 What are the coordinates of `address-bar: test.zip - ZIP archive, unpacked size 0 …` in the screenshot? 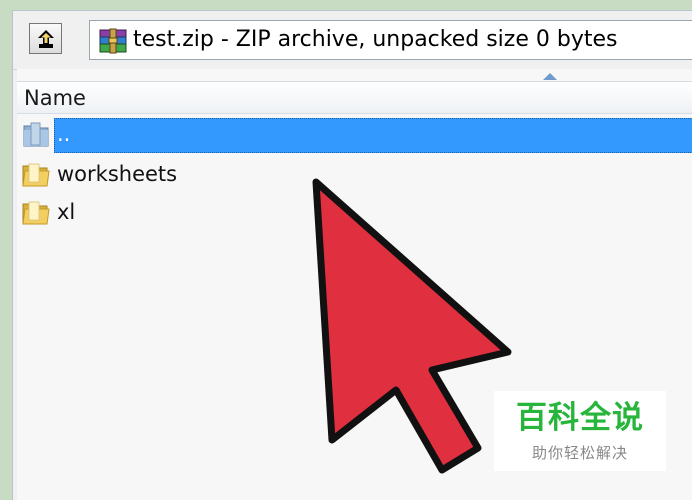 It's located at (390, 40).